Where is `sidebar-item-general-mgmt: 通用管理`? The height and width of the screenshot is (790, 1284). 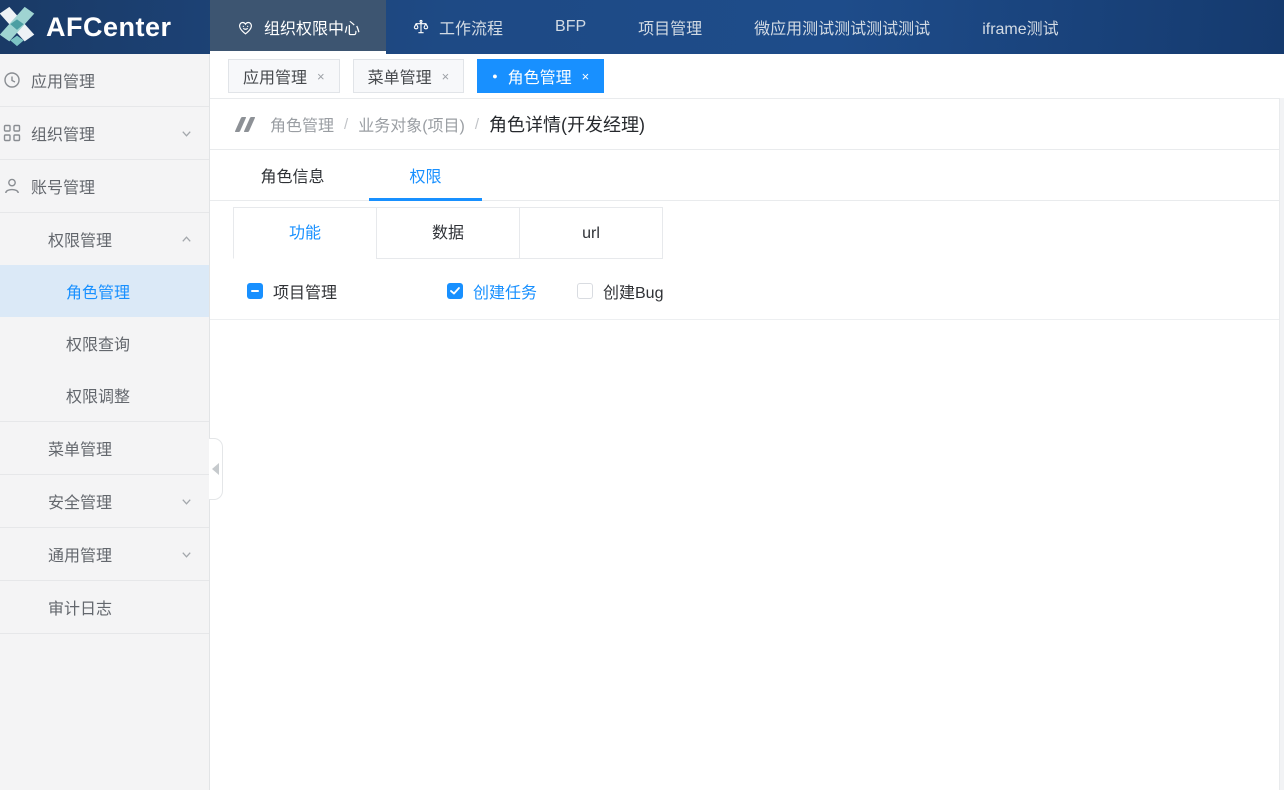
sidebar-item-general-mgmt: 通用管理 is located at coordinates (104, 554).